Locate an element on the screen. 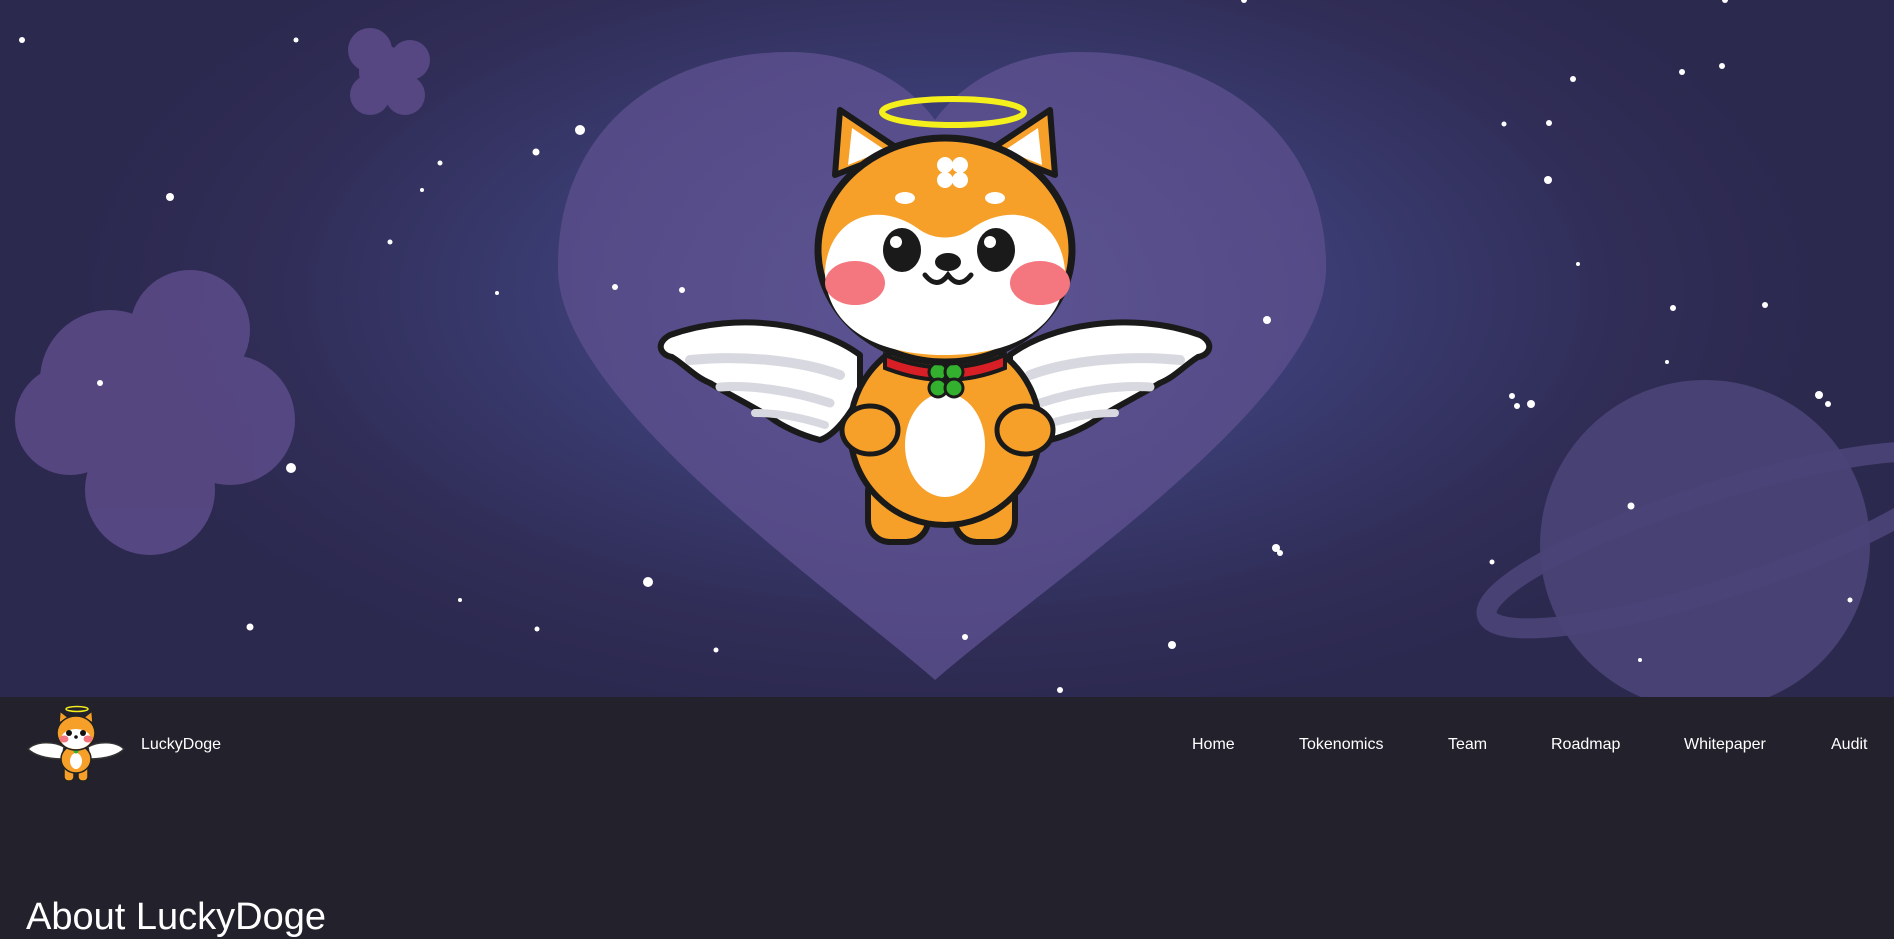  nav-link-audit: Audit is located at coordinates (1849, 745).